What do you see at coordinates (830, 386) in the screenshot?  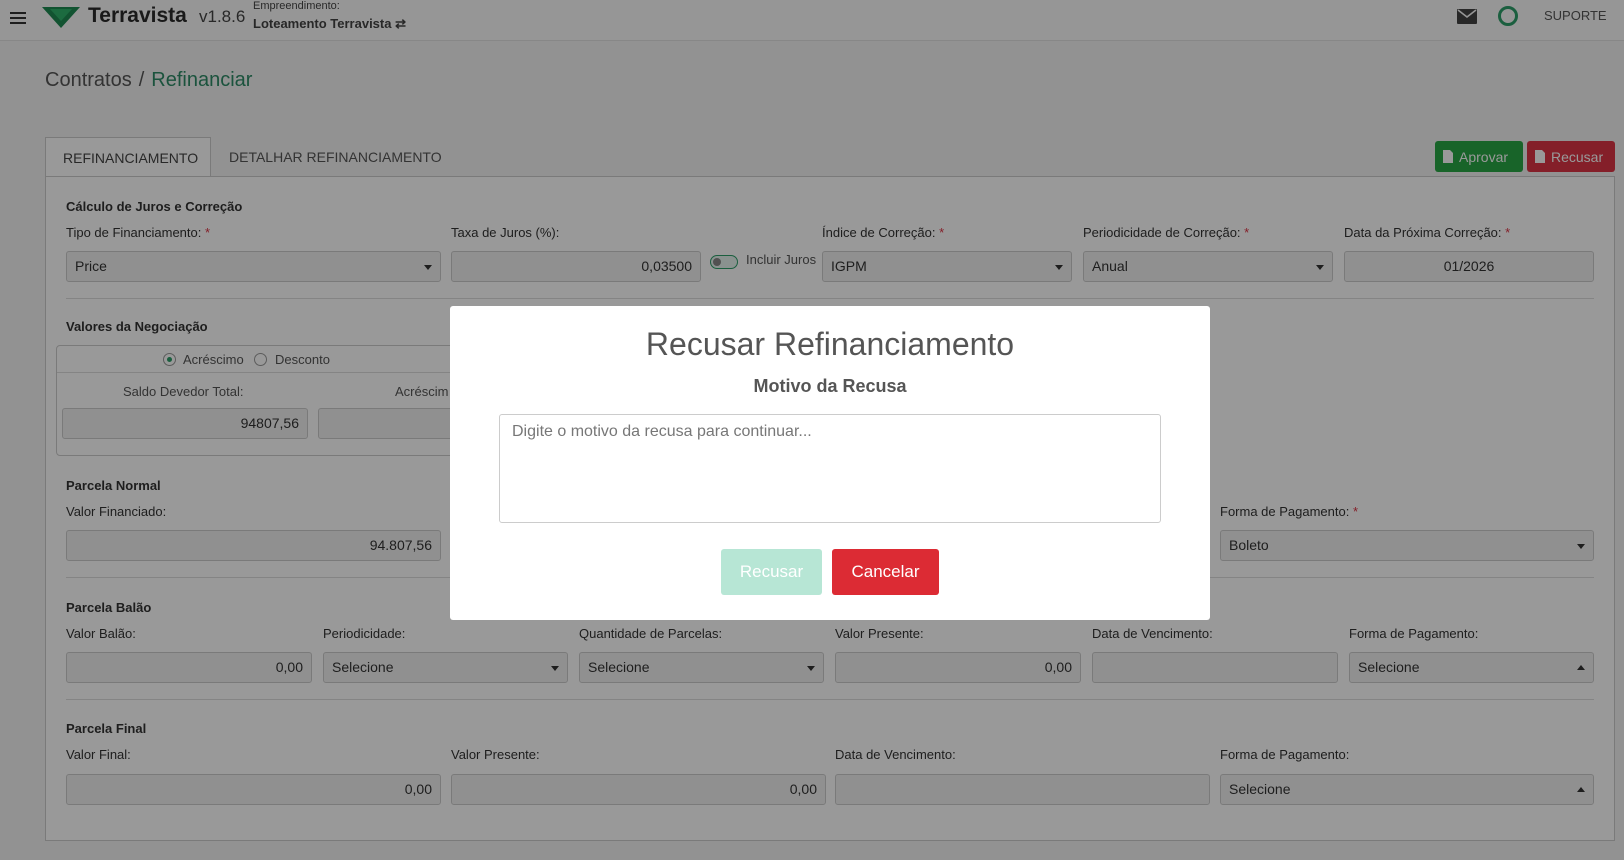 I see `modal-subtitle: Motivo da Recusa` at bounding box center [830, 386].